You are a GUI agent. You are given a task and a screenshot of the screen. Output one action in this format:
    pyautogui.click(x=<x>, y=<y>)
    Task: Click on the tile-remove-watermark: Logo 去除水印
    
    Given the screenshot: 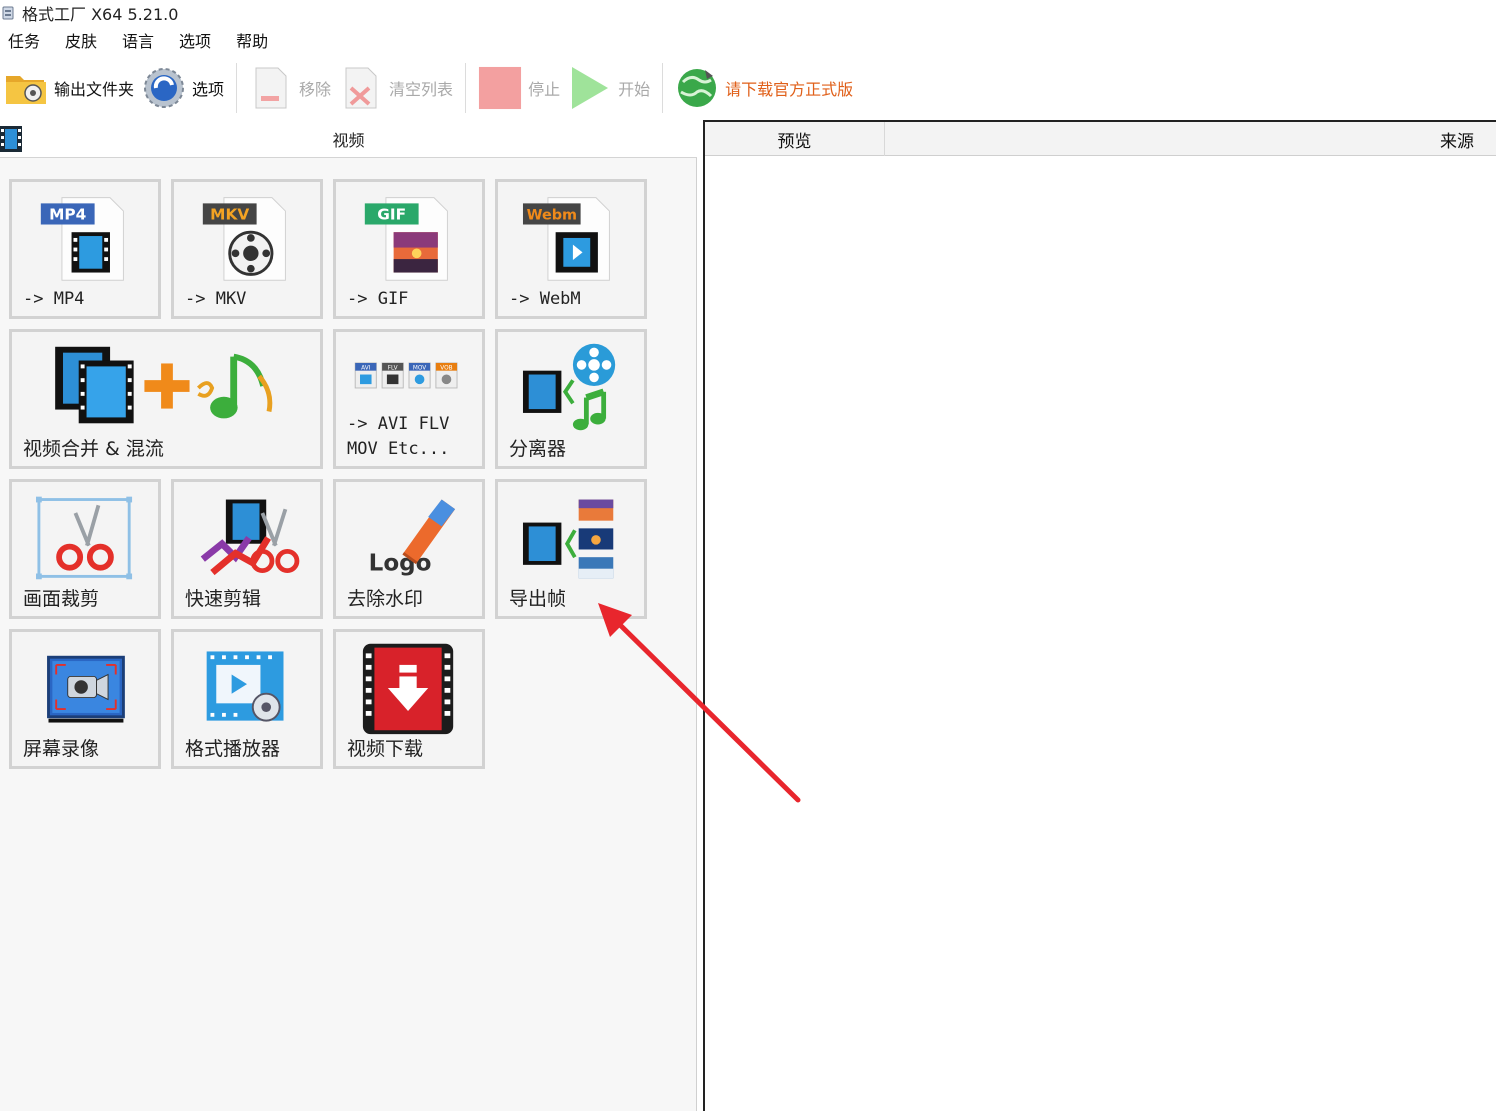 What is the action you would take?
    pyautogui.click(x=409, y=549)
    